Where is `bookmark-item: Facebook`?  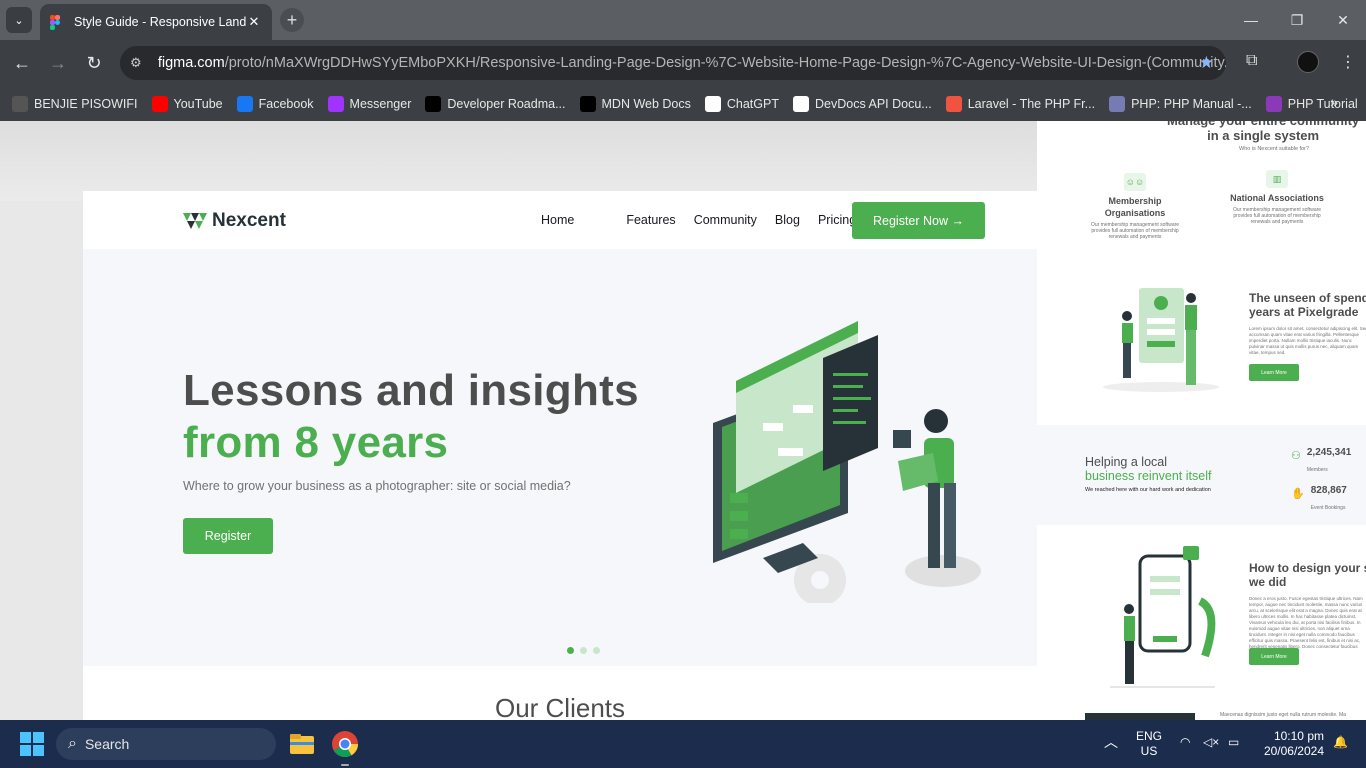 bookmark-item: Facebook is located at coordinates (275, 103).